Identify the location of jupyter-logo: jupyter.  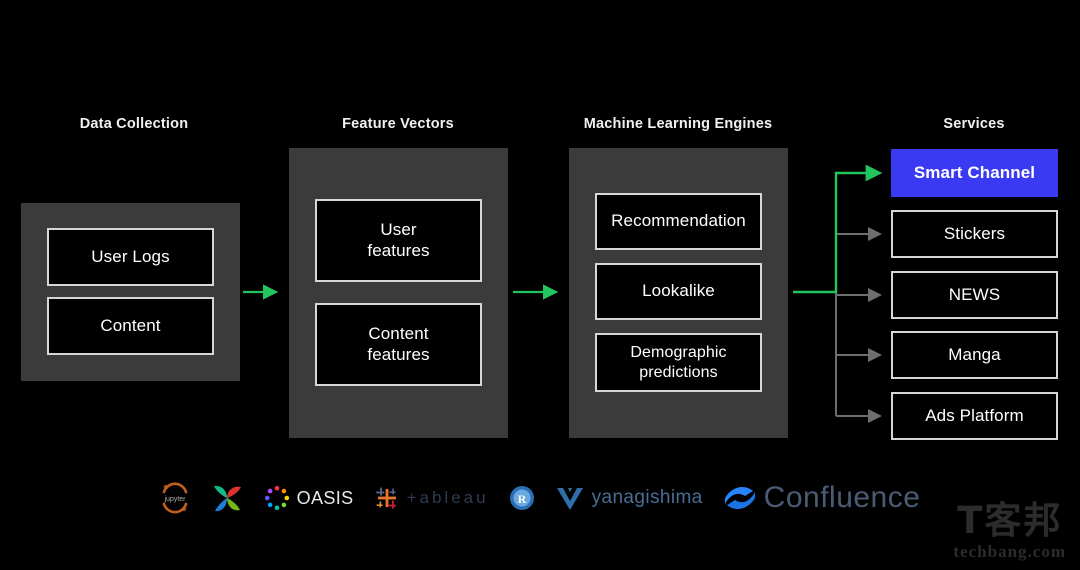
(175, 498).